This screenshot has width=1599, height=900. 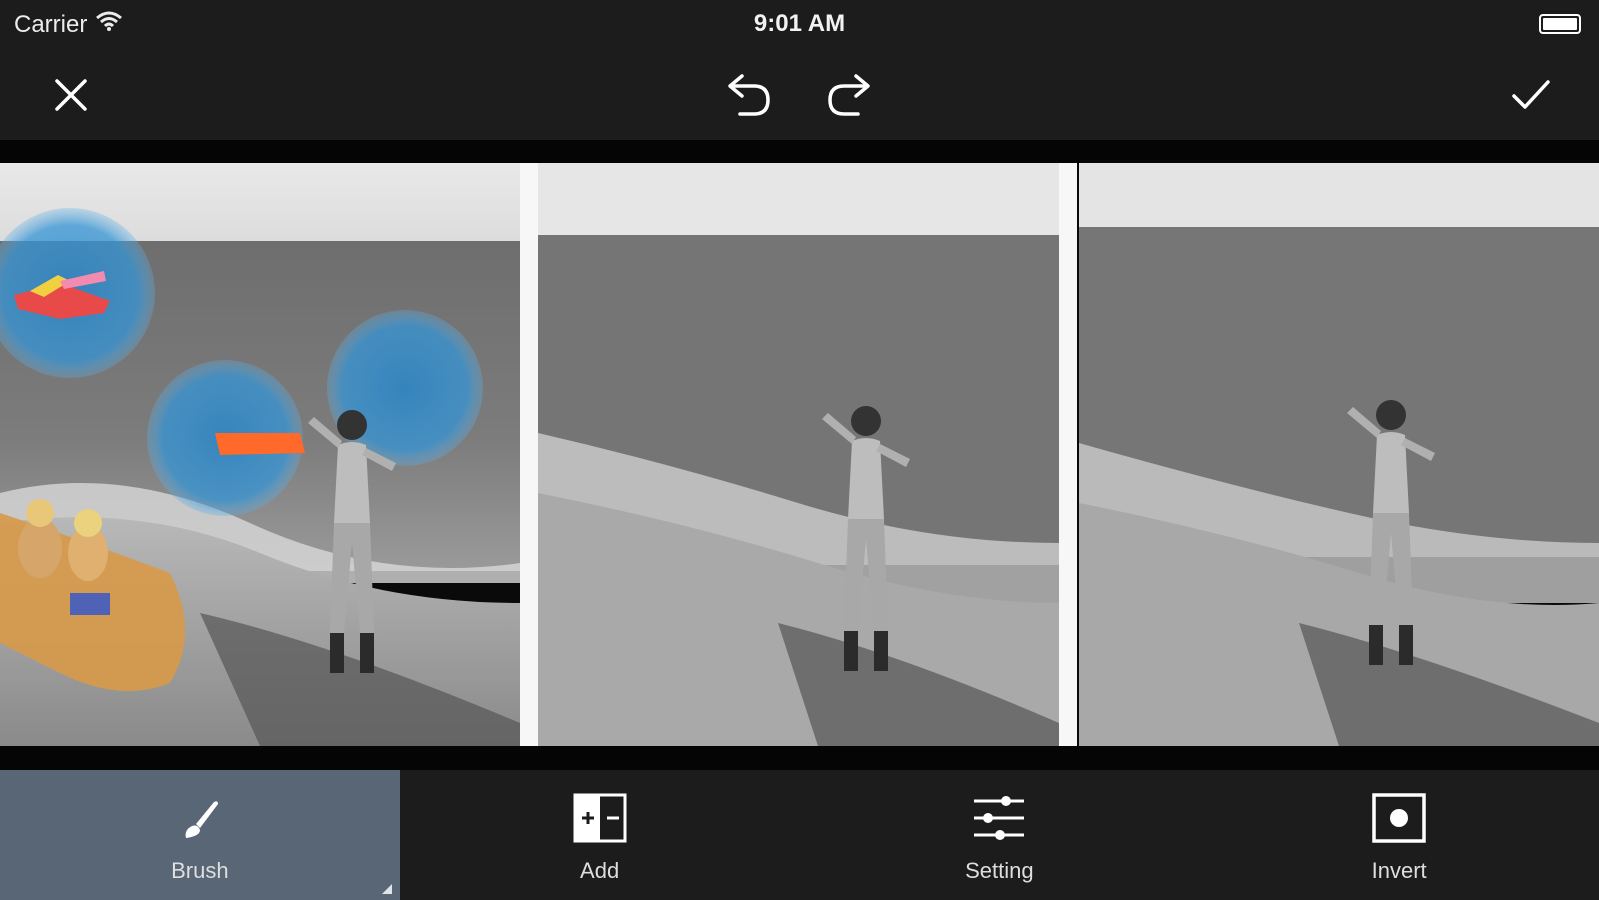 I want to click on invert-tool-label: Invert, so click(x=1399, y=870).